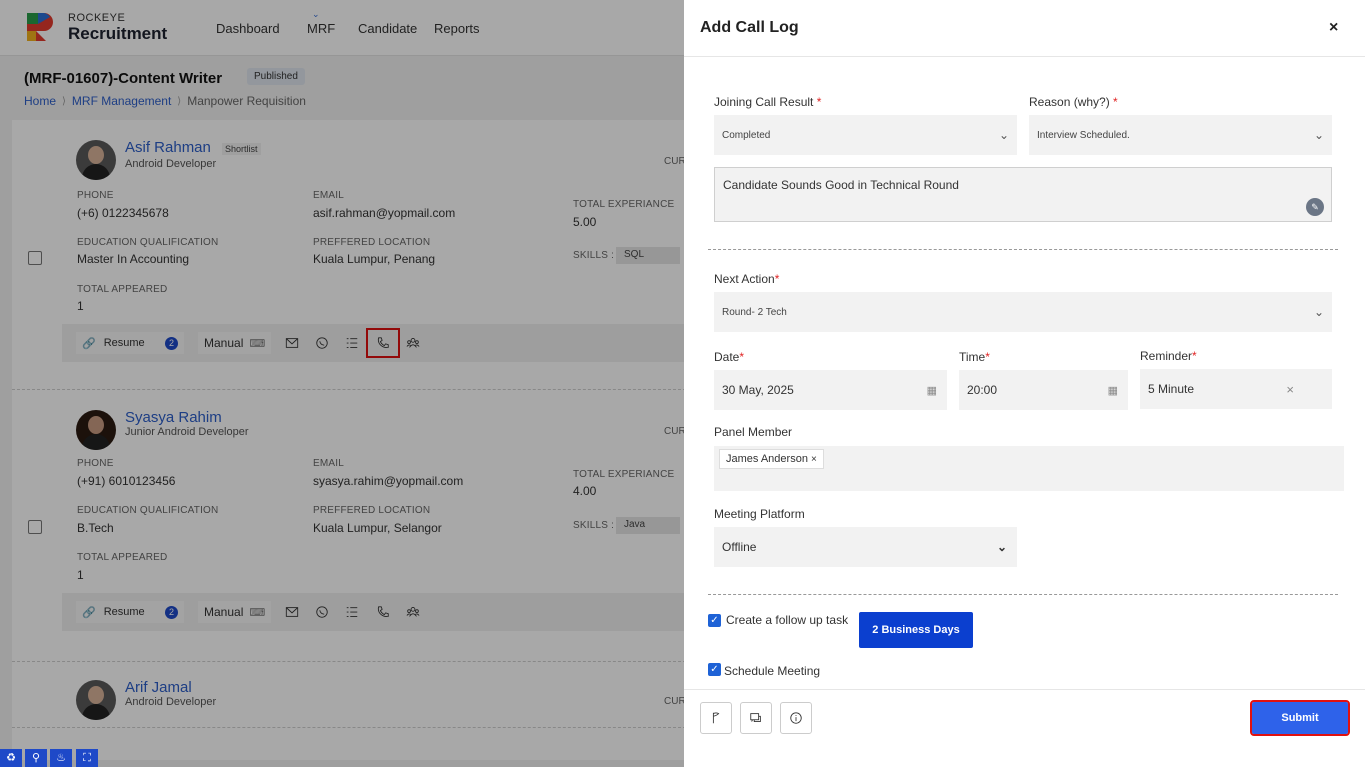 This screenshot has height=767, width=1365. What do you see at coordinates (36, 758) in the screenshot?
I see `share-icon: ⚲` at bounding box center [36, 758].